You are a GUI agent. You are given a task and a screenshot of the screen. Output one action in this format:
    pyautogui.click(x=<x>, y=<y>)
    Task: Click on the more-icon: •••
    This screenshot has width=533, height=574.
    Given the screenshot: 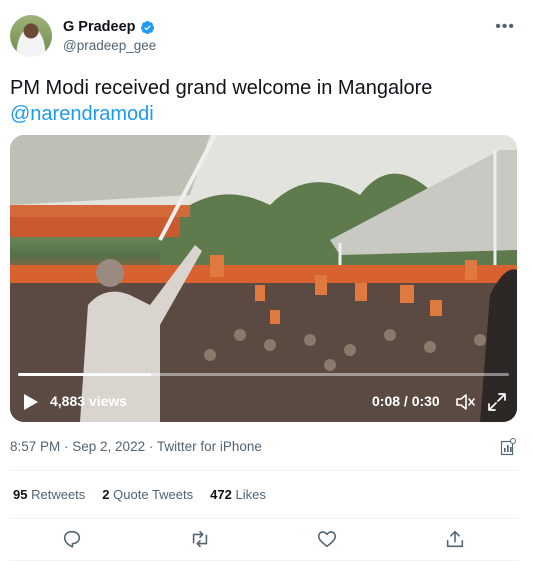 What is the action you would take?
    pyautogui.click(x=505, y=27)
    